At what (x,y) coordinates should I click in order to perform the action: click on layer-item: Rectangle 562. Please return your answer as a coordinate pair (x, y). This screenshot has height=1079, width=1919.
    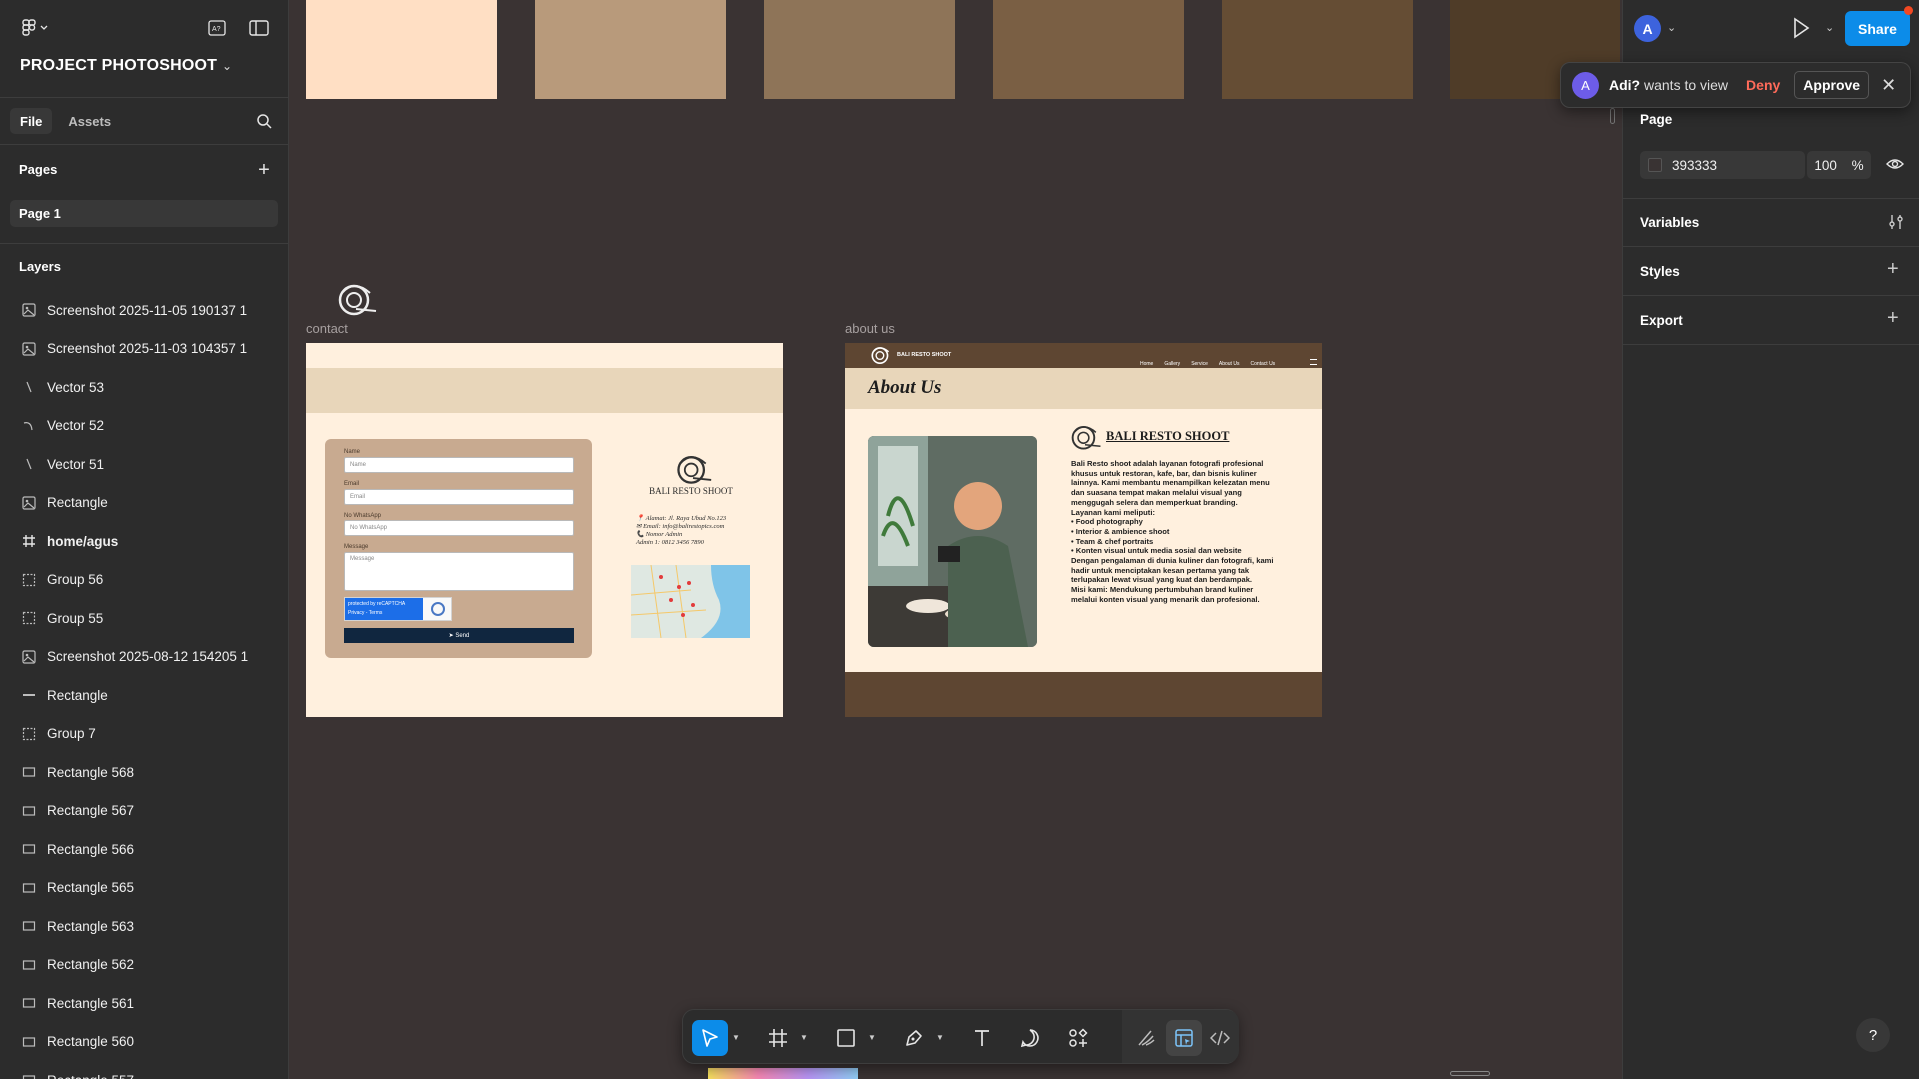
    Looking at the image, I should click on (144, 965).